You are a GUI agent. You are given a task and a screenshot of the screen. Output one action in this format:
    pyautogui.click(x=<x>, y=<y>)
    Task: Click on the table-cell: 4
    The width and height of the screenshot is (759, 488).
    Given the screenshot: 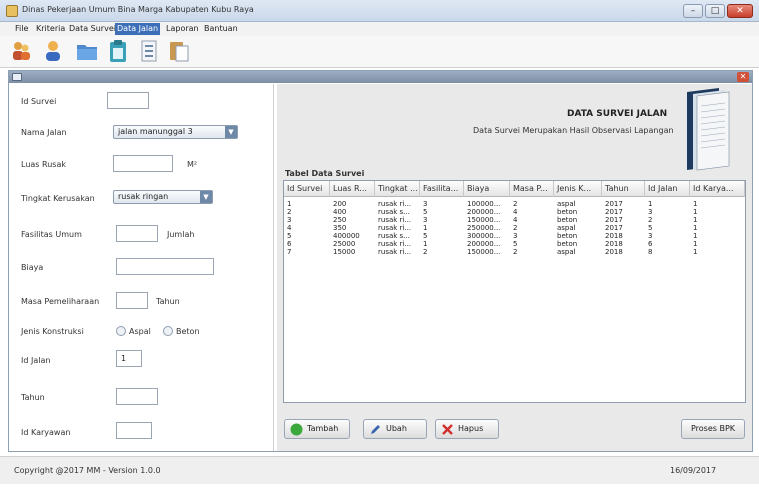 What is the action you would take?
    pyautogui.click(x=289, y=228)
    